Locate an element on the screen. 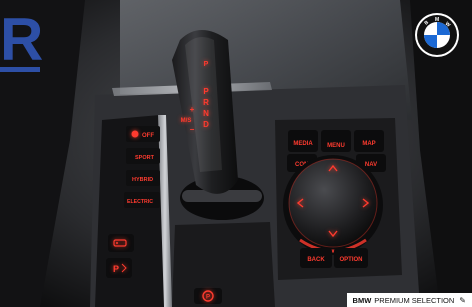  drive-mode-sport-label: SPORT is located at coordinates (145, 158).